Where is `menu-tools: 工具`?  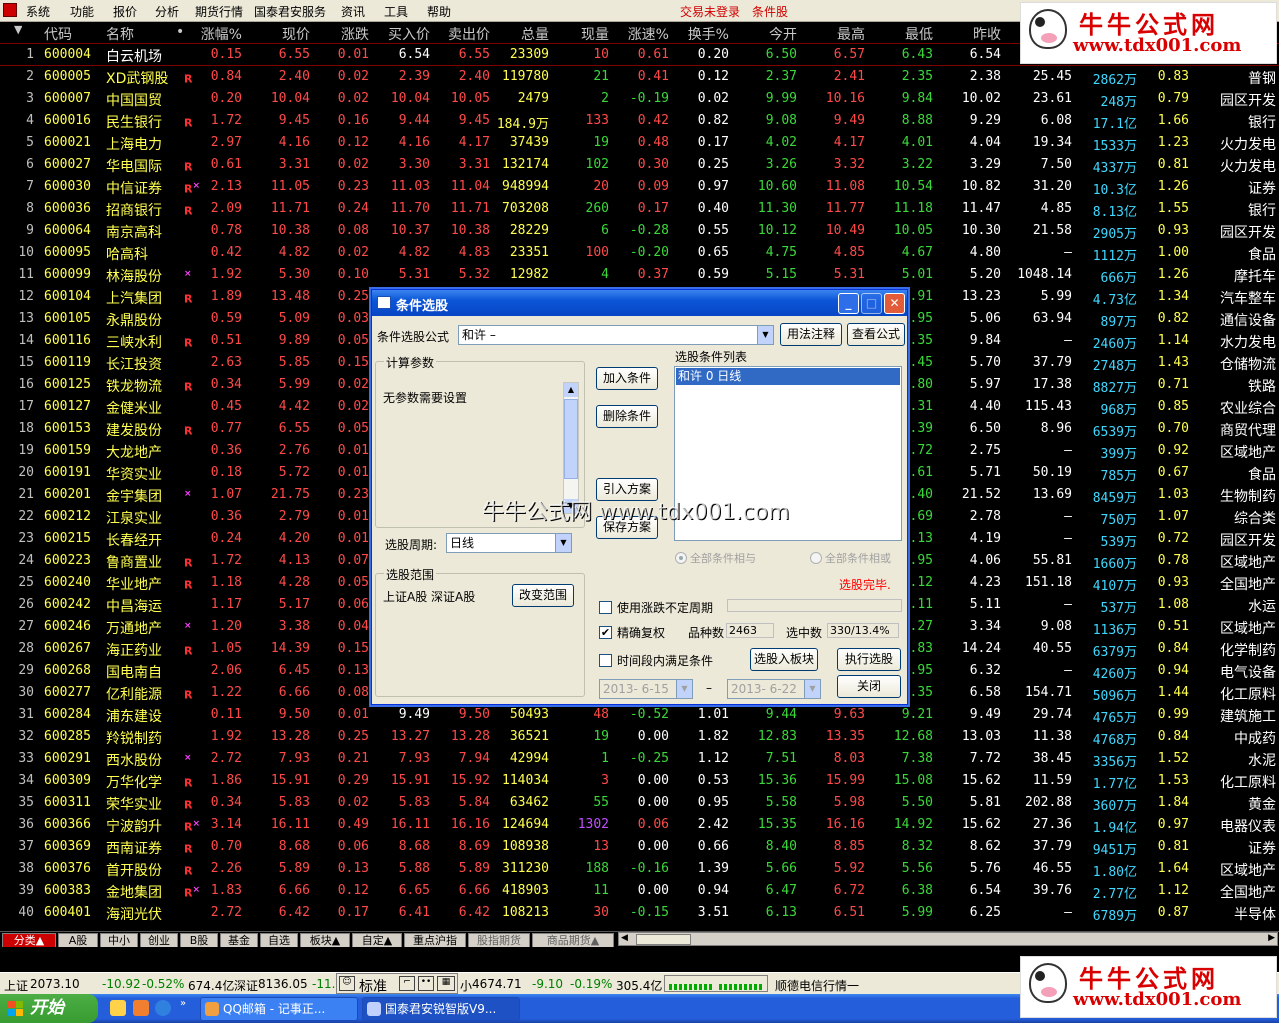
menu-tools: 工具 is located at coordinates (396, 11).